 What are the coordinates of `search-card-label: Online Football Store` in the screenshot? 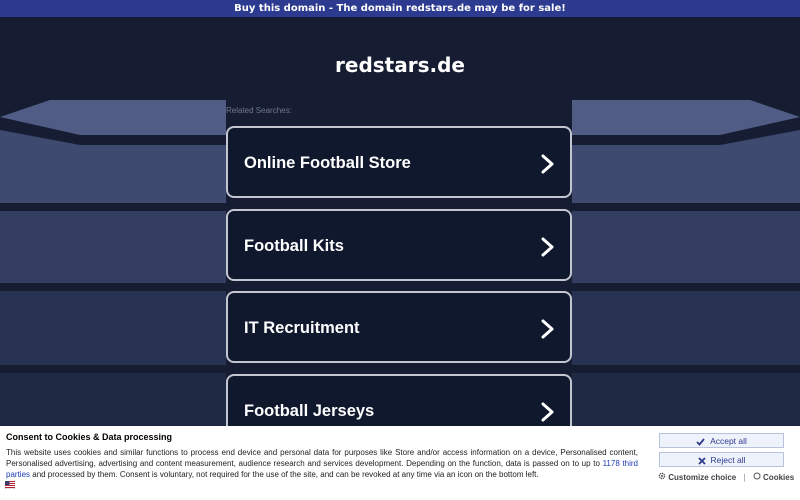 It's located at (327, 163).